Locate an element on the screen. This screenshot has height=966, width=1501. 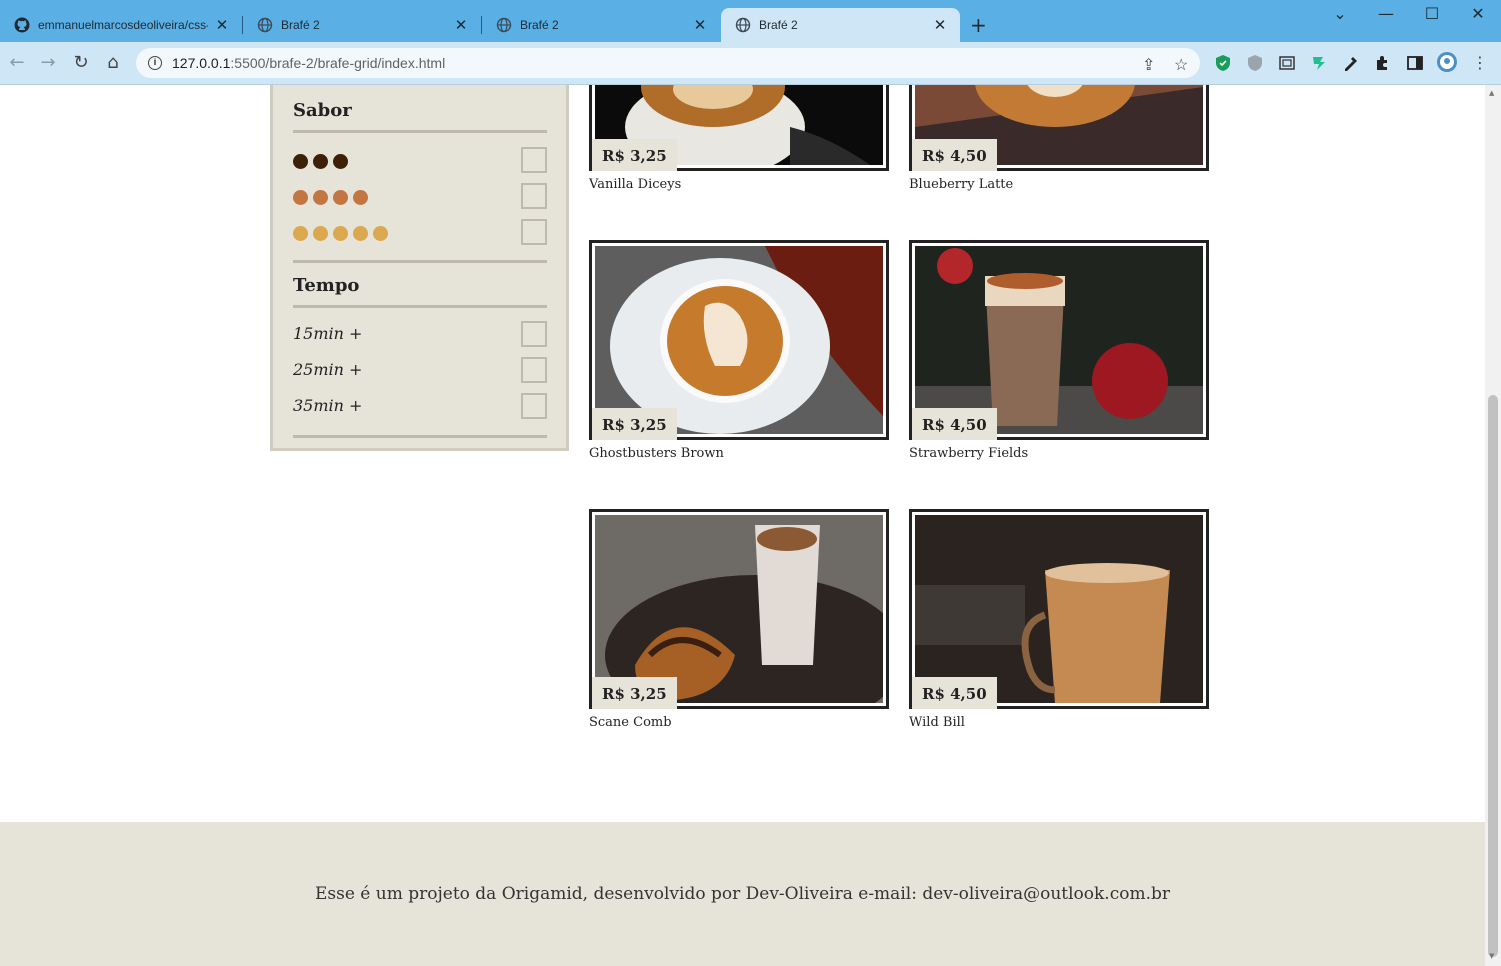
product-card: R$ 3,25 Ghostbusters Brown is located at coordinates (739, 350).